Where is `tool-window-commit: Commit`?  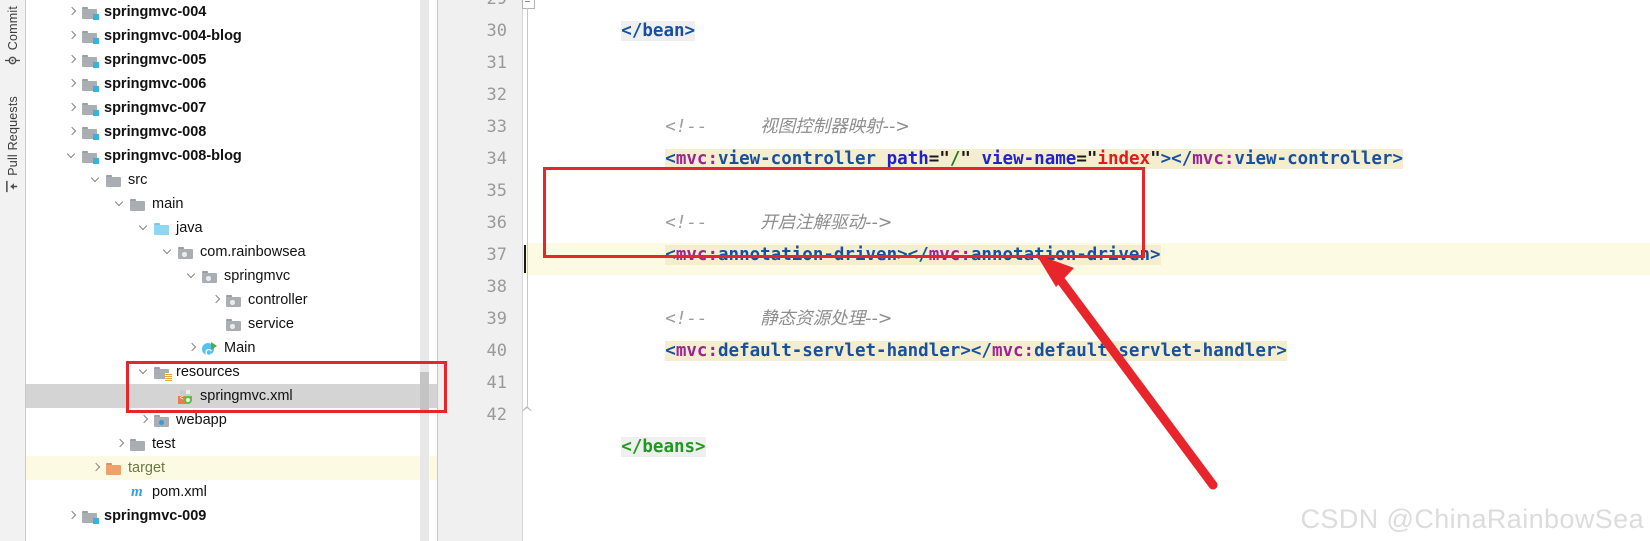
tool-window-commit: Commit is located at coordinates (12, 41).